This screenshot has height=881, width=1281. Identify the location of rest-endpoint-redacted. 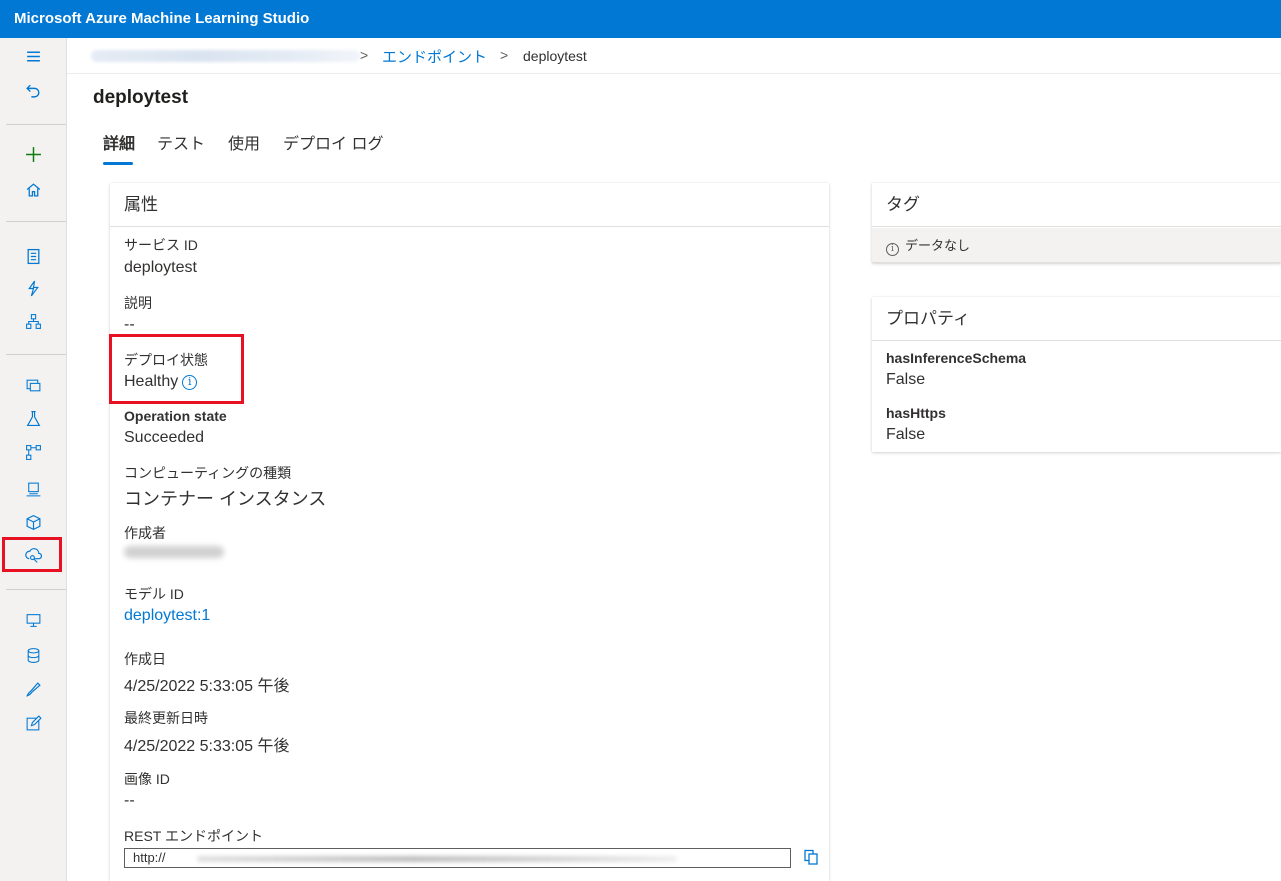
(437, 859).